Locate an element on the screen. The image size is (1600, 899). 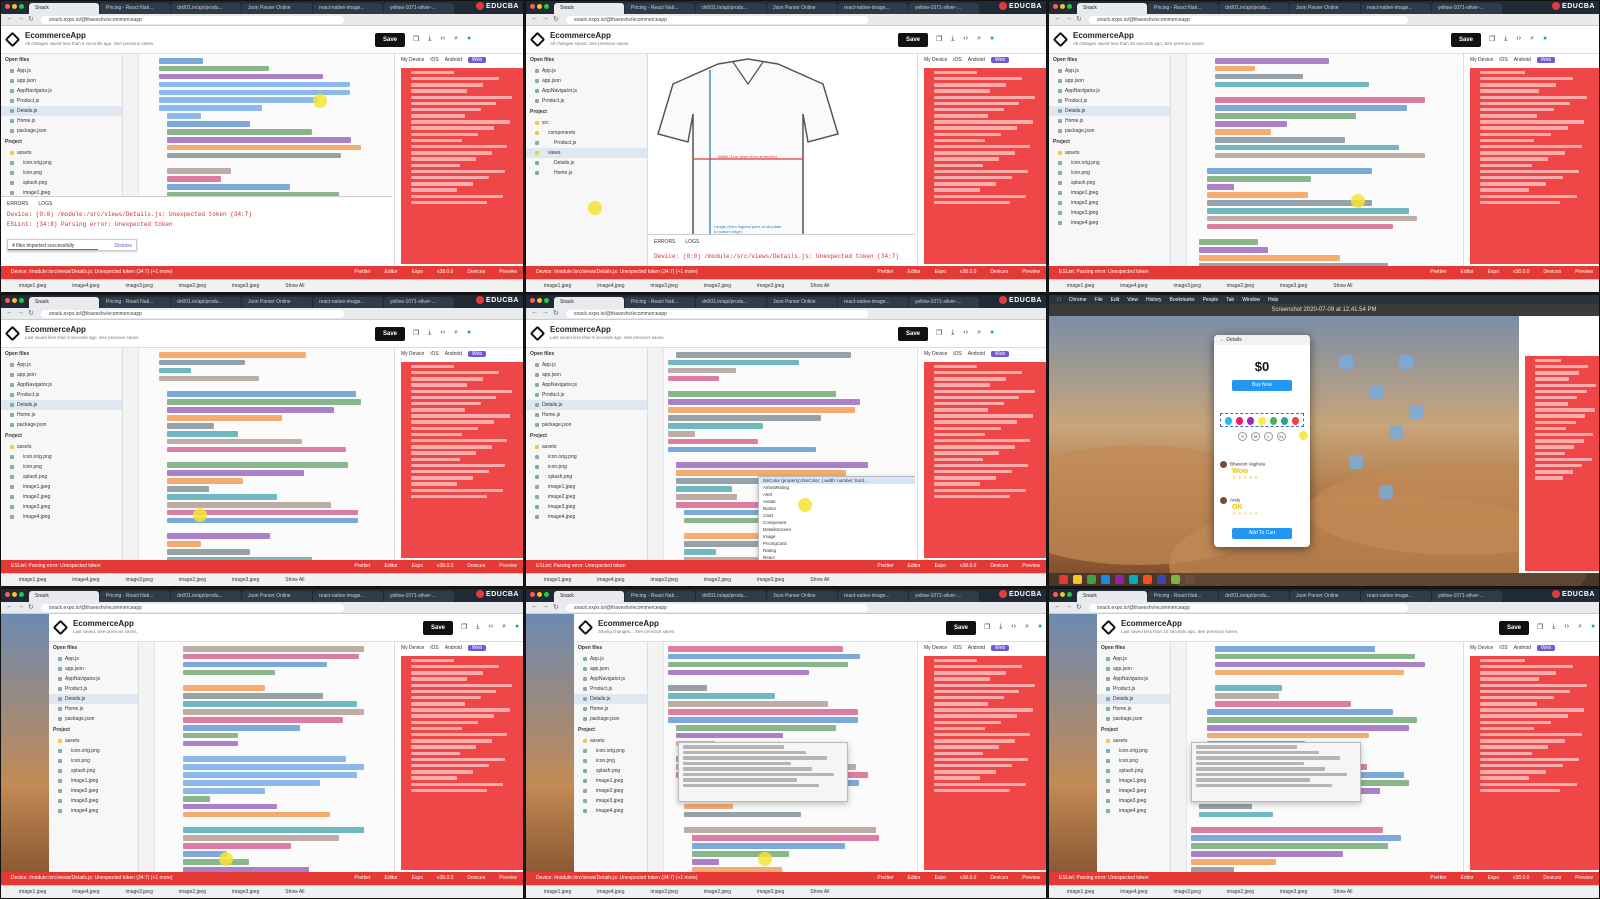
file-item: app.json is located at coordinates (1133, 669).